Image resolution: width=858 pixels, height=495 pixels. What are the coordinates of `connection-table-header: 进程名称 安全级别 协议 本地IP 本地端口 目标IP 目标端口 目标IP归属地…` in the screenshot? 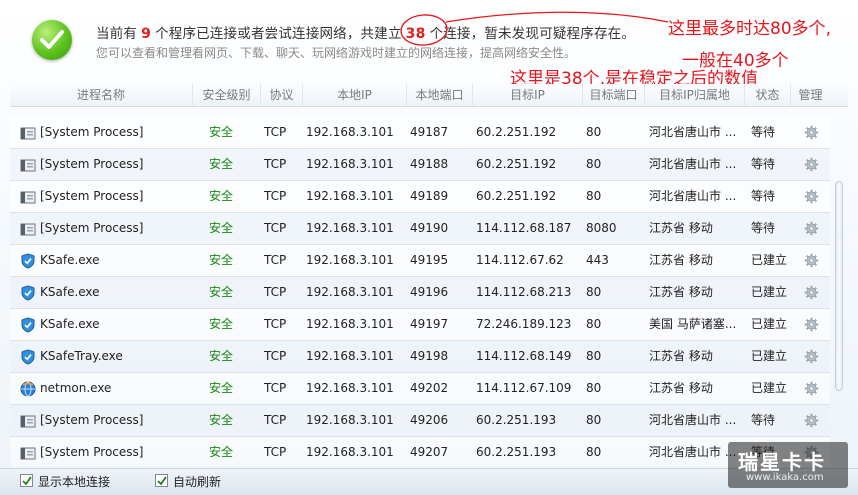 It's located at (429, 95).